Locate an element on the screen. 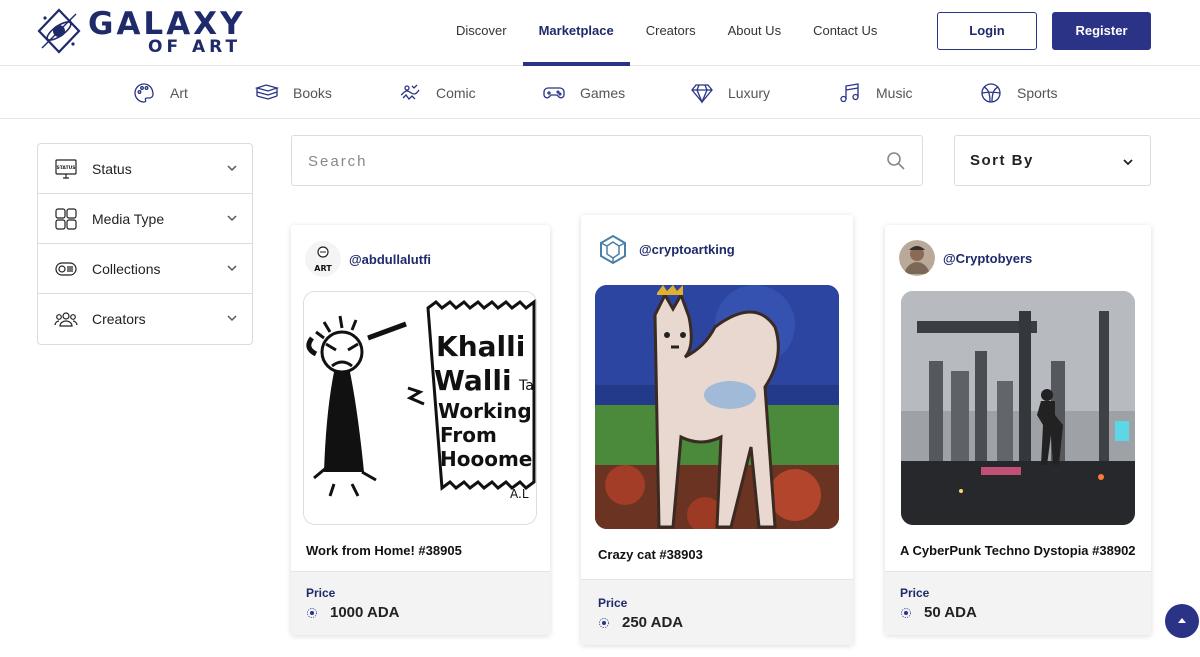 Image resolution: width=1200 pixels, height=657 pixels. category-label: Art is located at coordinates (179, 93).